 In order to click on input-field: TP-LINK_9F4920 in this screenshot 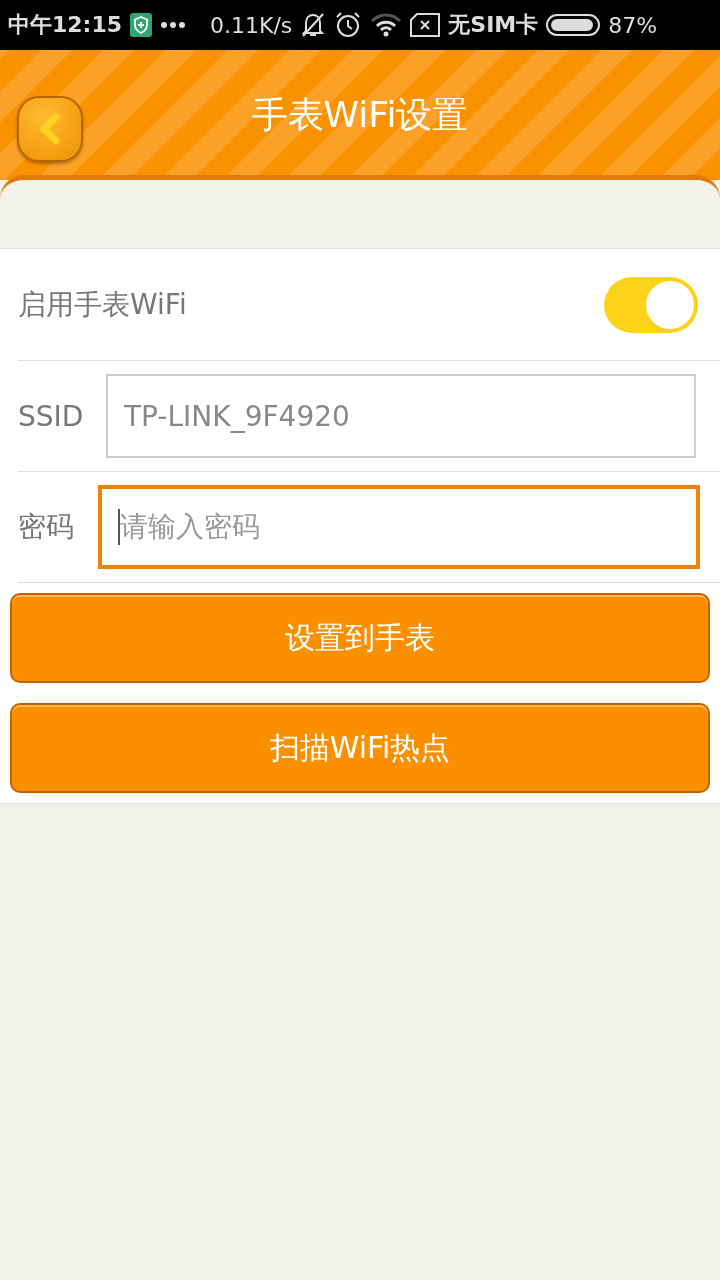, I will do `click(401, 416)`.